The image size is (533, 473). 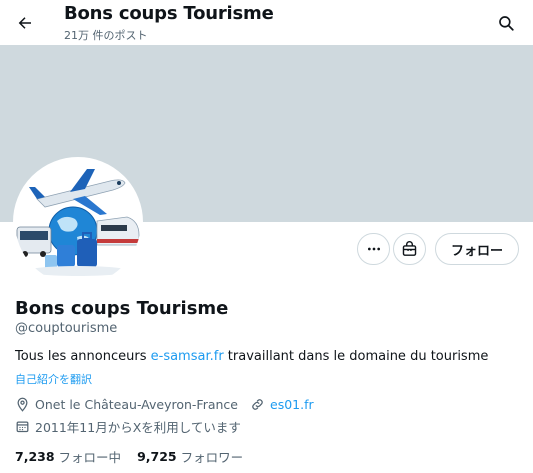 I want to click on search-icon, so click(x=506, y=23).